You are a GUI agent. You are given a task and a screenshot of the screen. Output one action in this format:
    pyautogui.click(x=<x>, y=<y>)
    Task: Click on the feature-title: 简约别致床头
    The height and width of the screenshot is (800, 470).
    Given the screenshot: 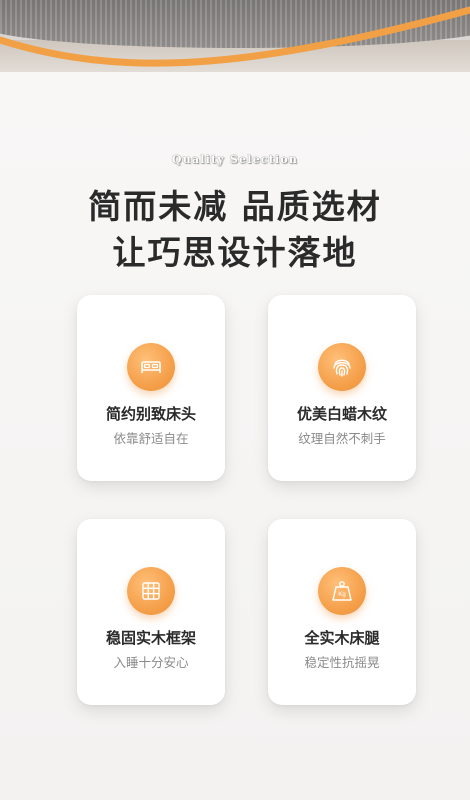 What is the action you would take?
    pyautogui.click(x=150, y=414)
    